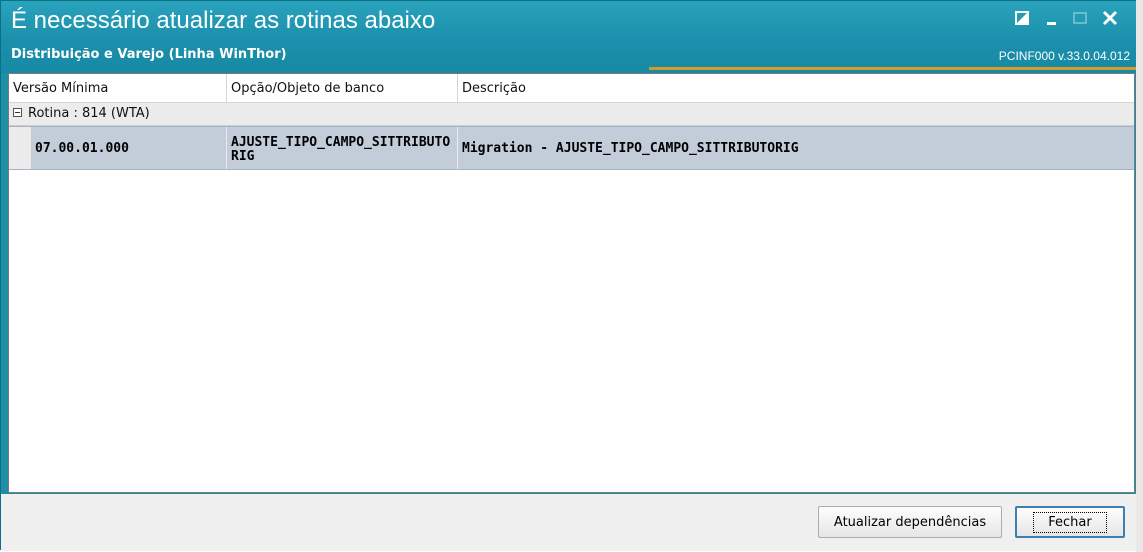 Image resolution: width=1143 pixels, height=552 pixels. What do you see at coordinates (1139, 276) in the screenshot?
I see `background-strip` at bounding box center [1139, 276].